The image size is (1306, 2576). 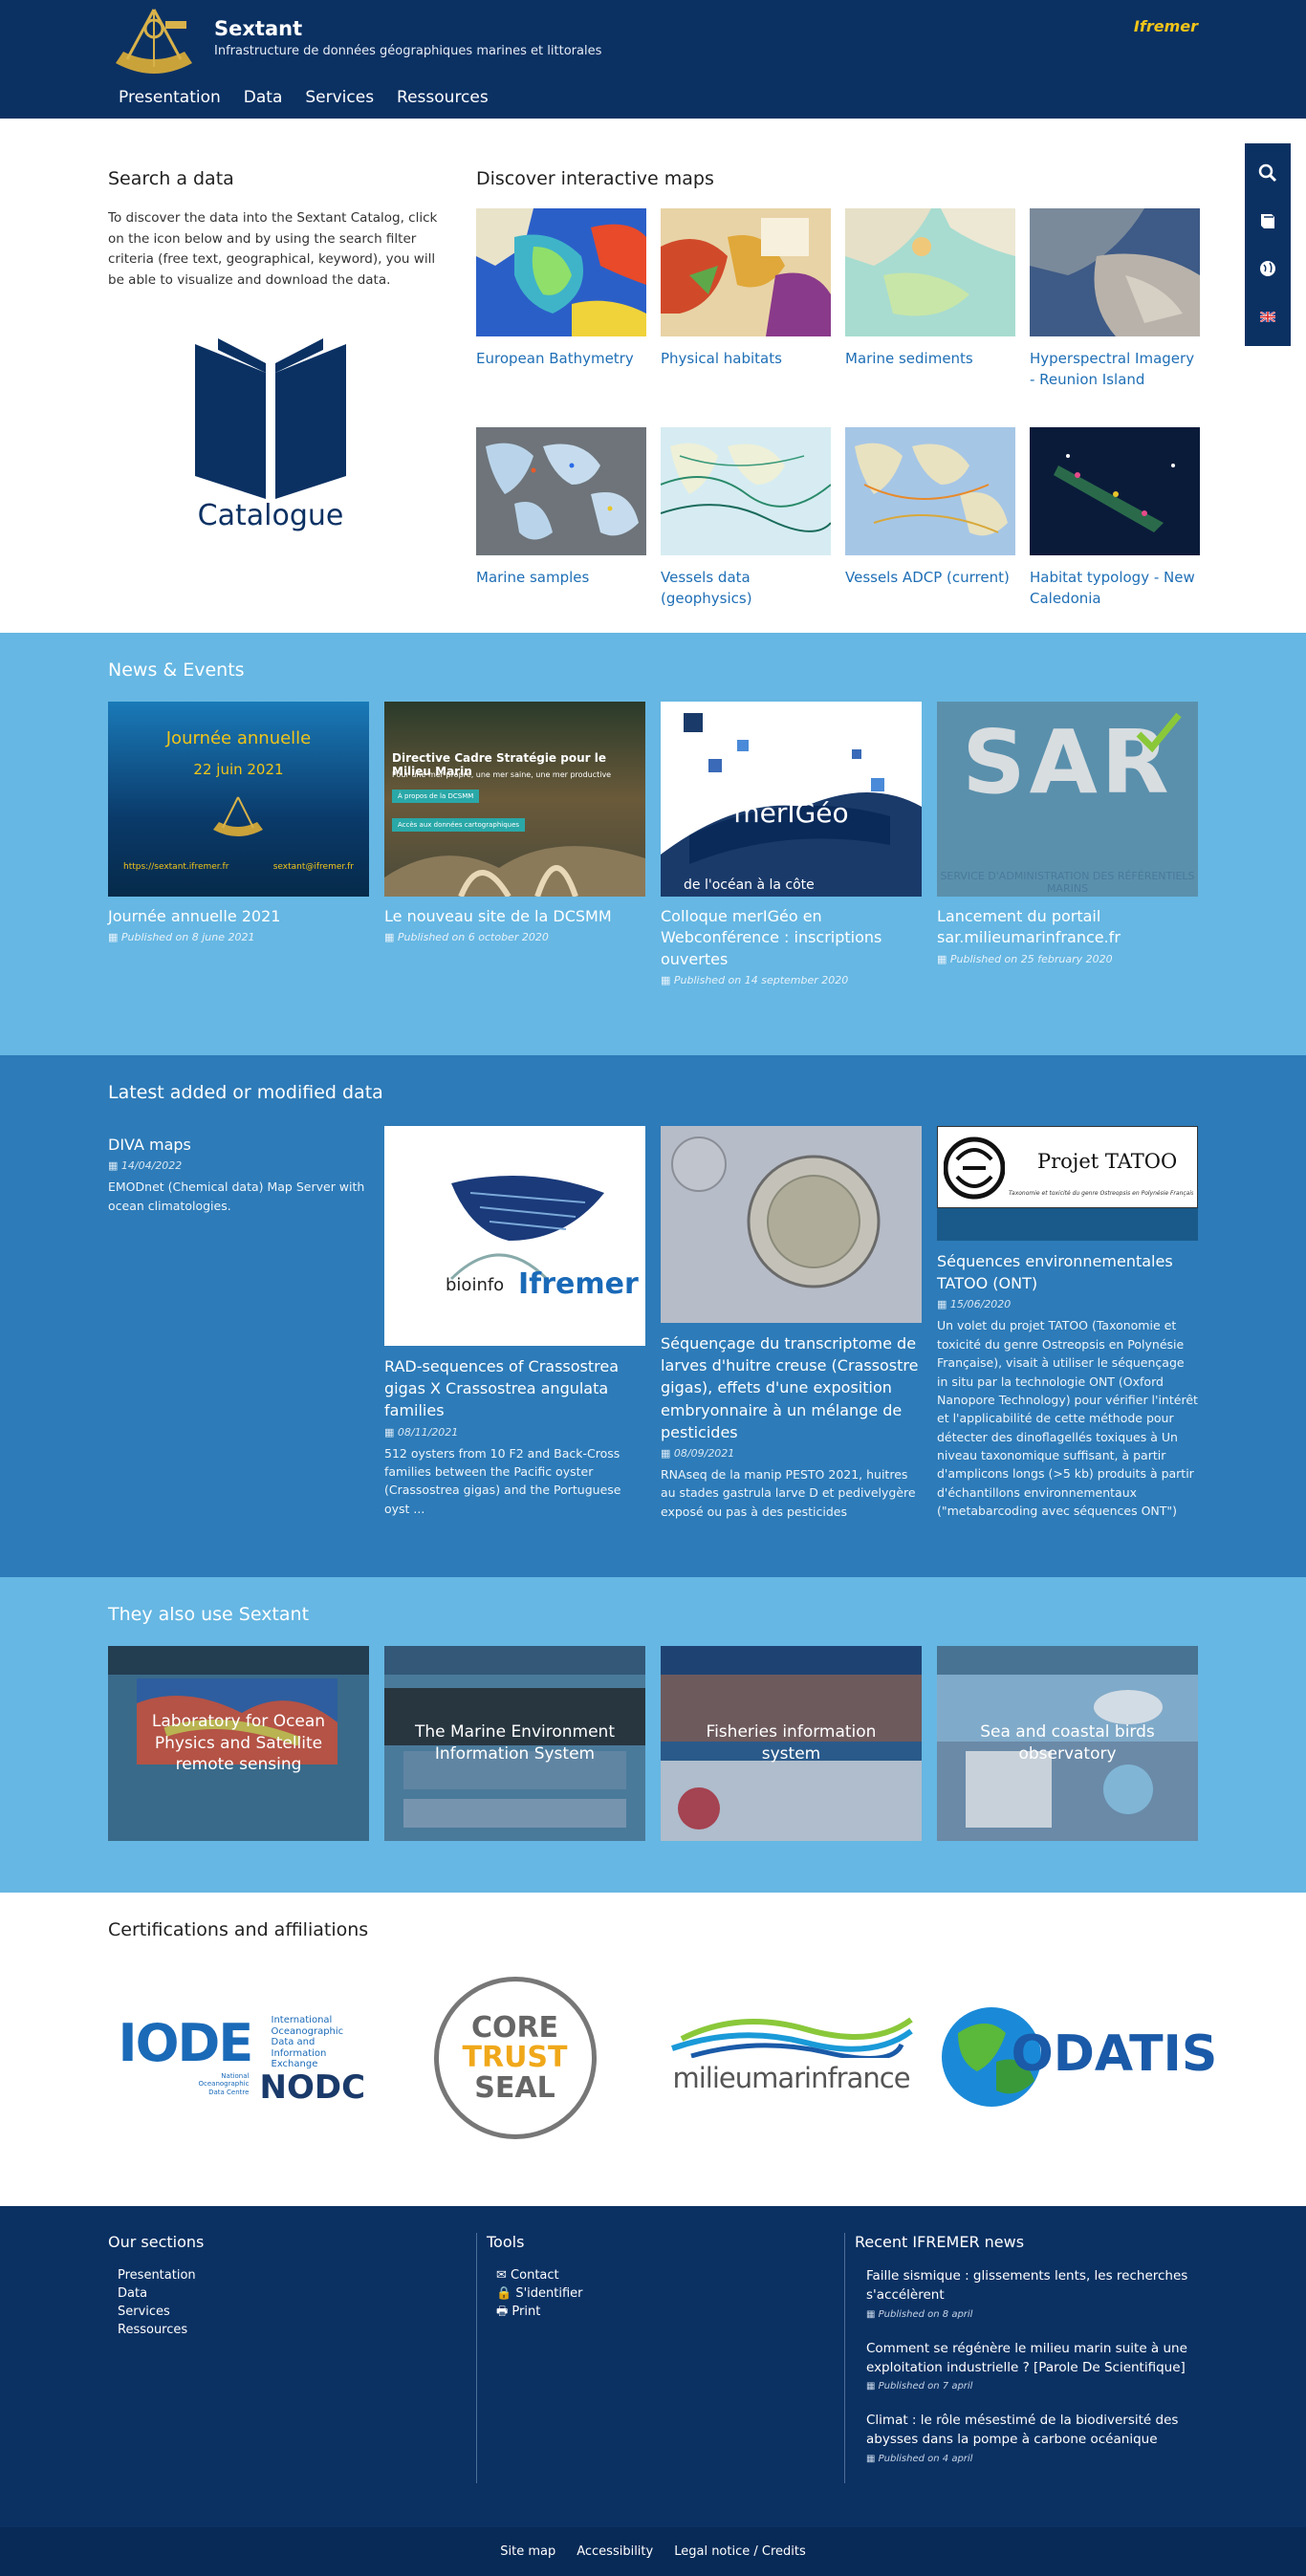 I want to click on footer-link-ressources: Ressources, so click(x=153, y=2330).